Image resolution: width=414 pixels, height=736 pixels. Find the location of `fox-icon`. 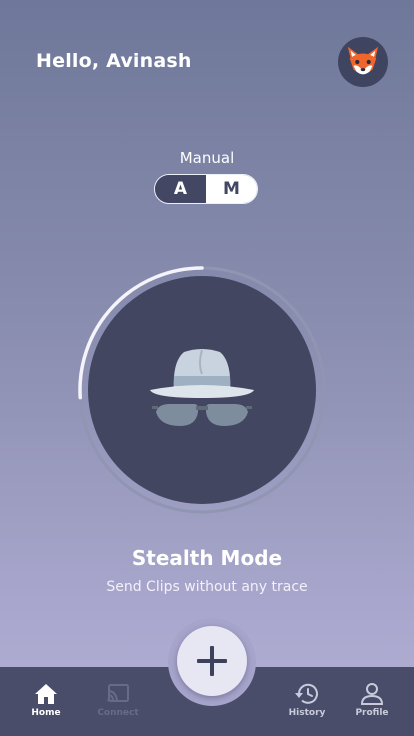

fox-icon is located at coordinates (363, 60).